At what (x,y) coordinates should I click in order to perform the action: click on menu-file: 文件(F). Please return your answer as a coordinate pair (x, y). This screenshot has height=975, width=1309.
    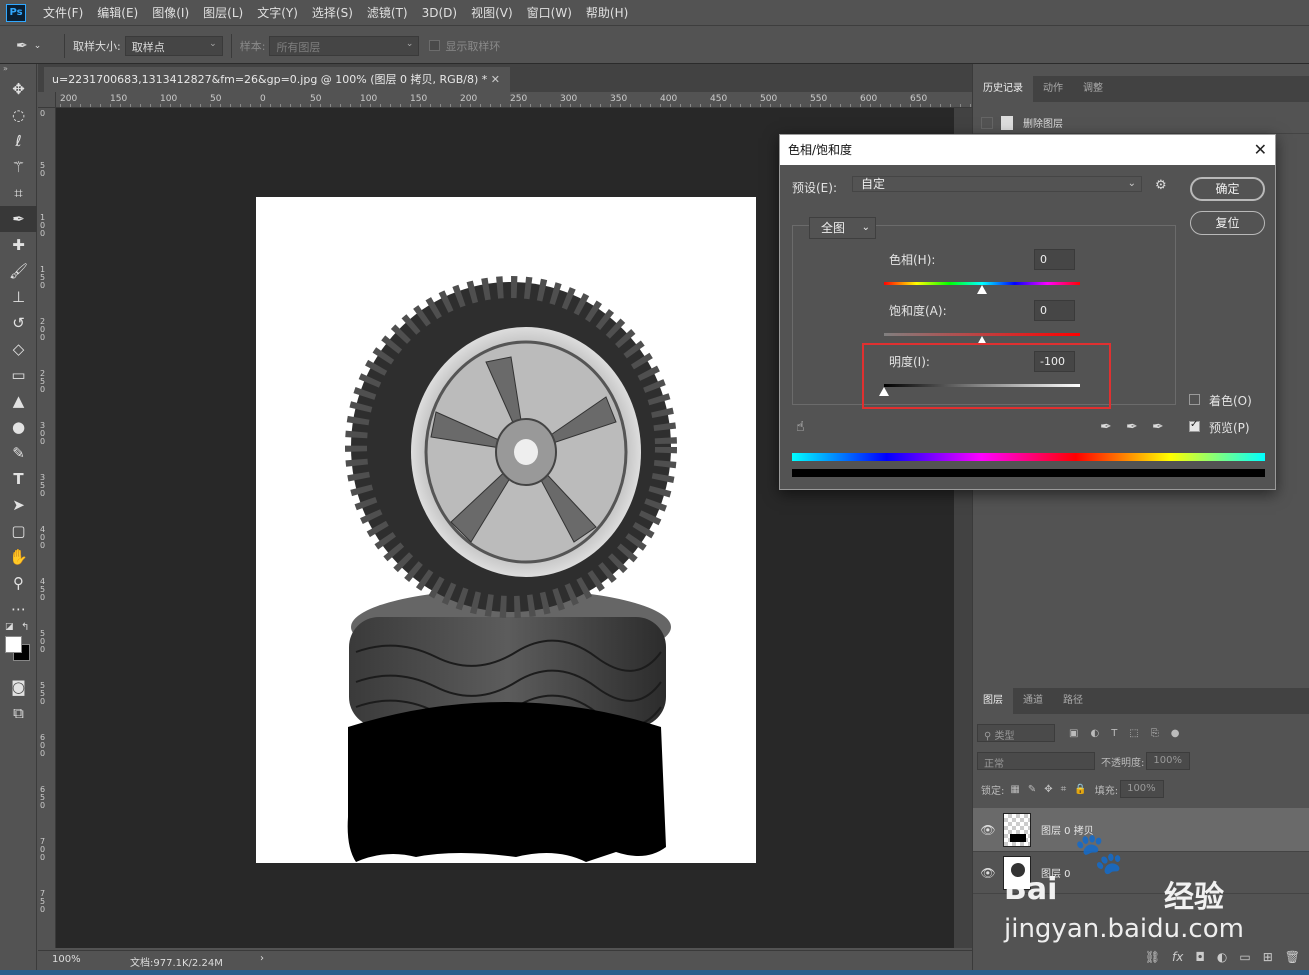
    Looking at the image, I should click on (63, 13).